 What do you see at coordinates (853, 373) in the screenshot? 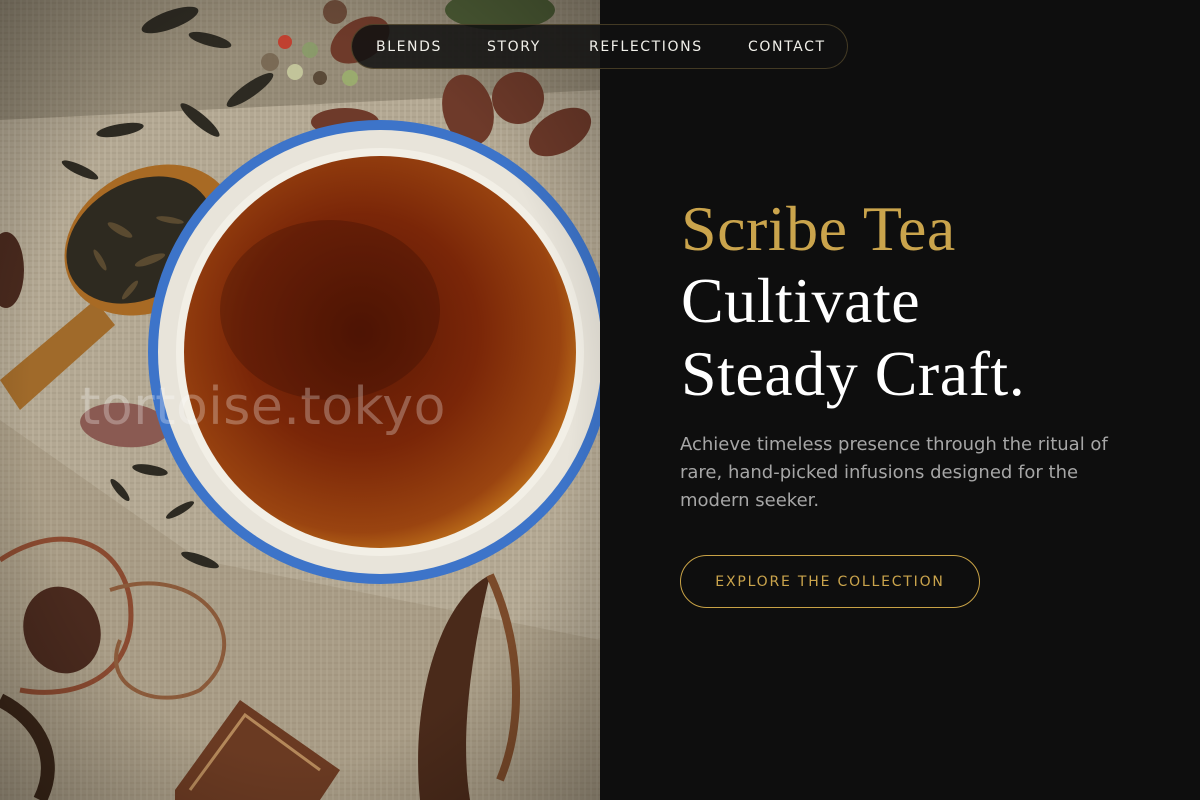
I see `headline-line-2: Steady Craft.` at bounding box center [853, 373].